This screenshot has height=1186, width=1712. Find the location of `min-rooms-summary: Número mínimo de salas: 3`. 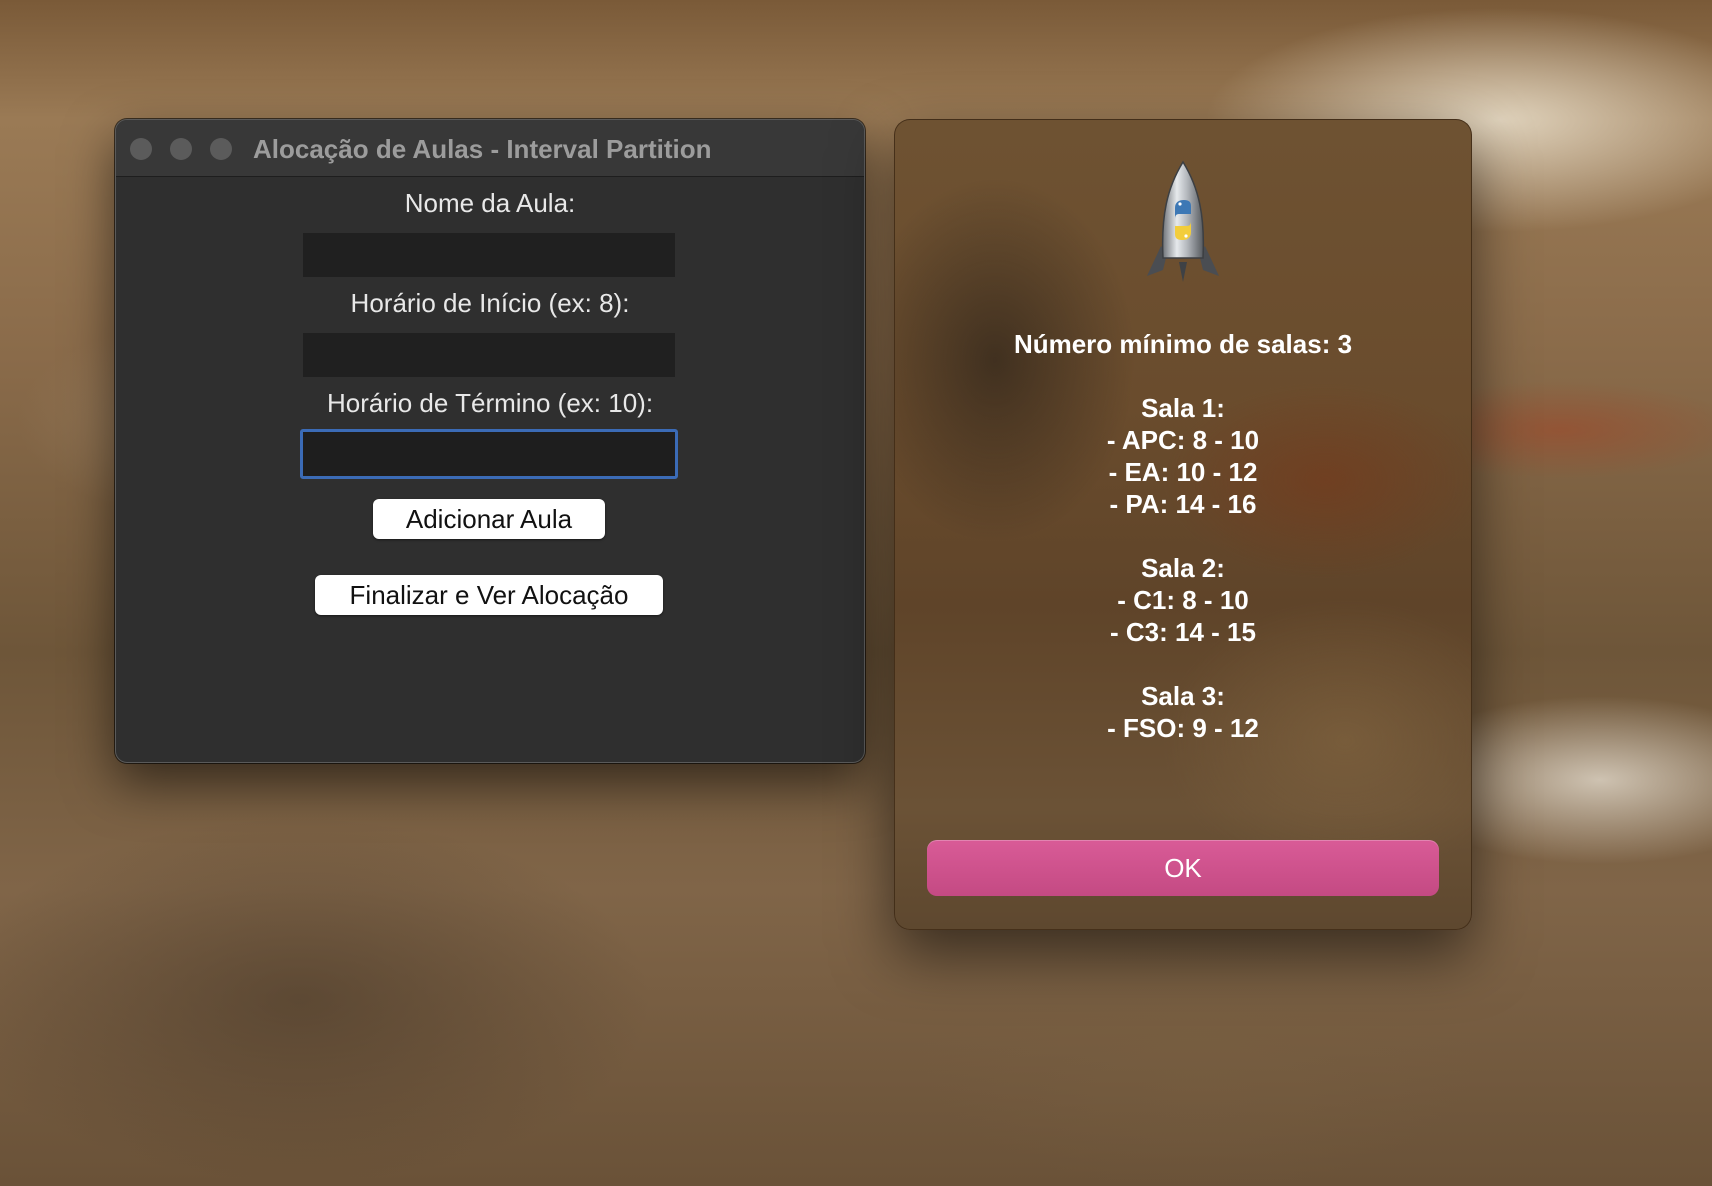

min-rooms-summary: Número mínimo de salas: 3 is located at coordinates (1183, 344).